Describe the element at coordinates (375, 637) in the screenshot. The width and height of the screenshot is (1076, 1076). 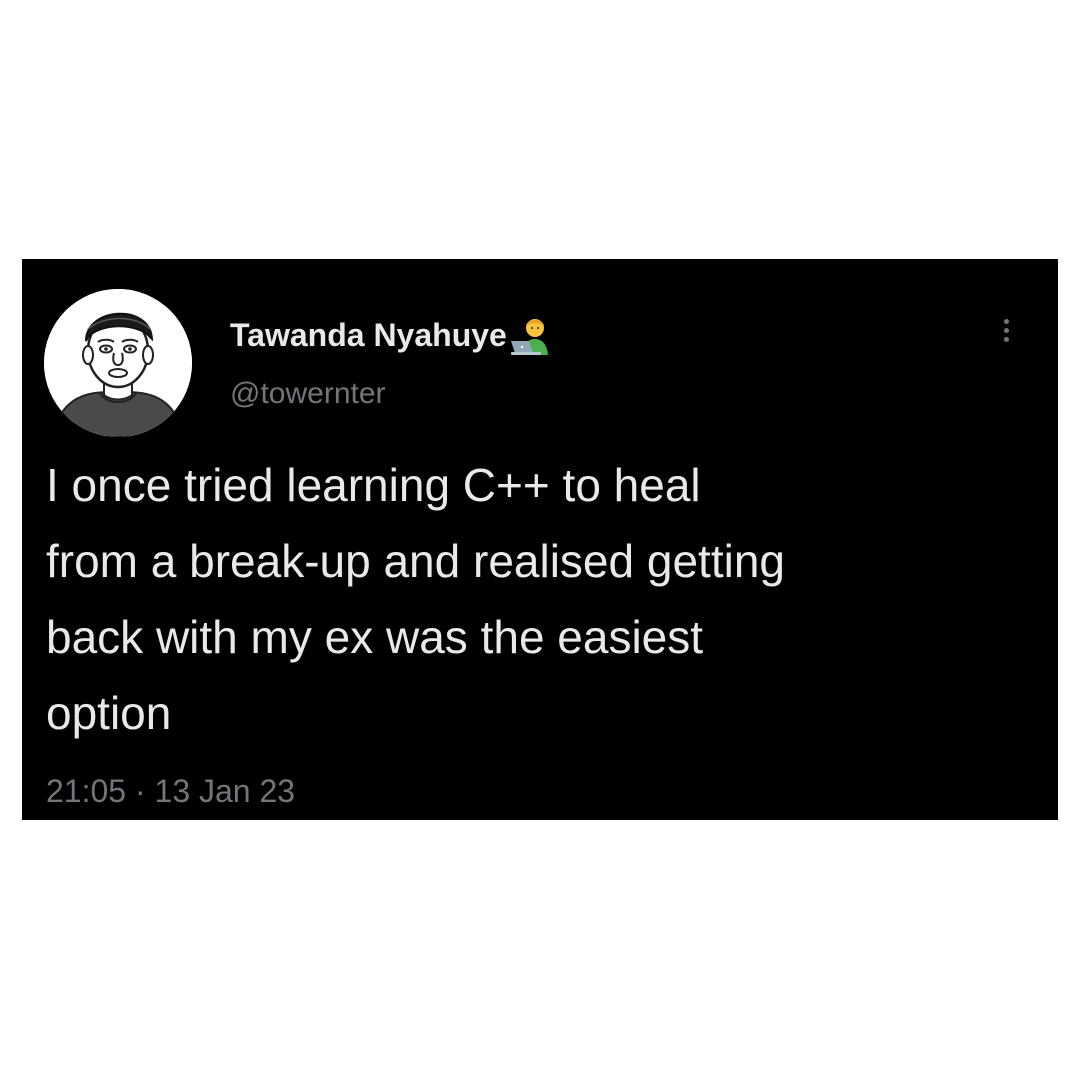
I see `tweet-text-line: back with my ex was the easiest` at that location.